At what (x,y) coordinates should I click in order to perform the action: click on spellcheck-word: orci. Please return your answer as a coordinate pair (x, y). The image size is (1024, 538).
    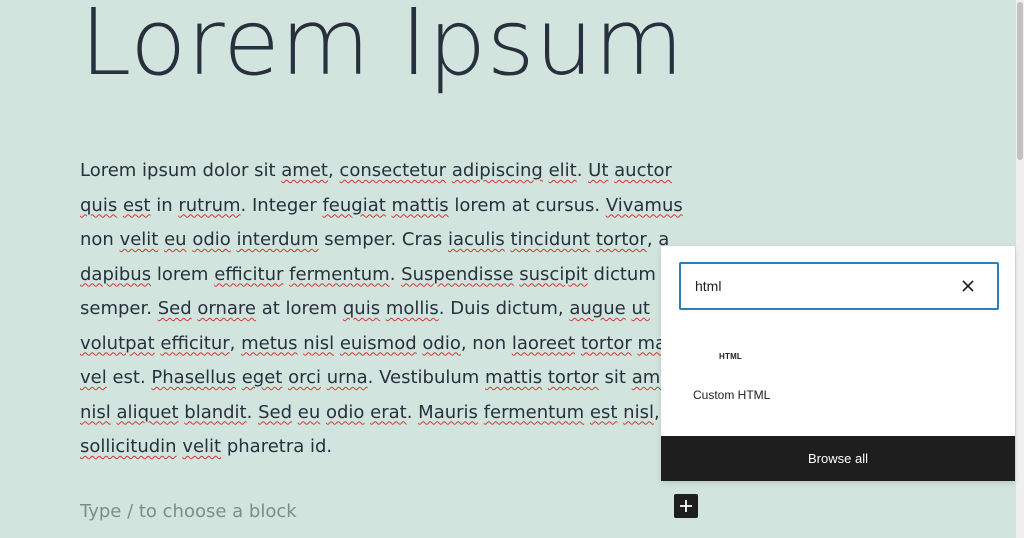
    Looking at the image, I should click on (304, 377).